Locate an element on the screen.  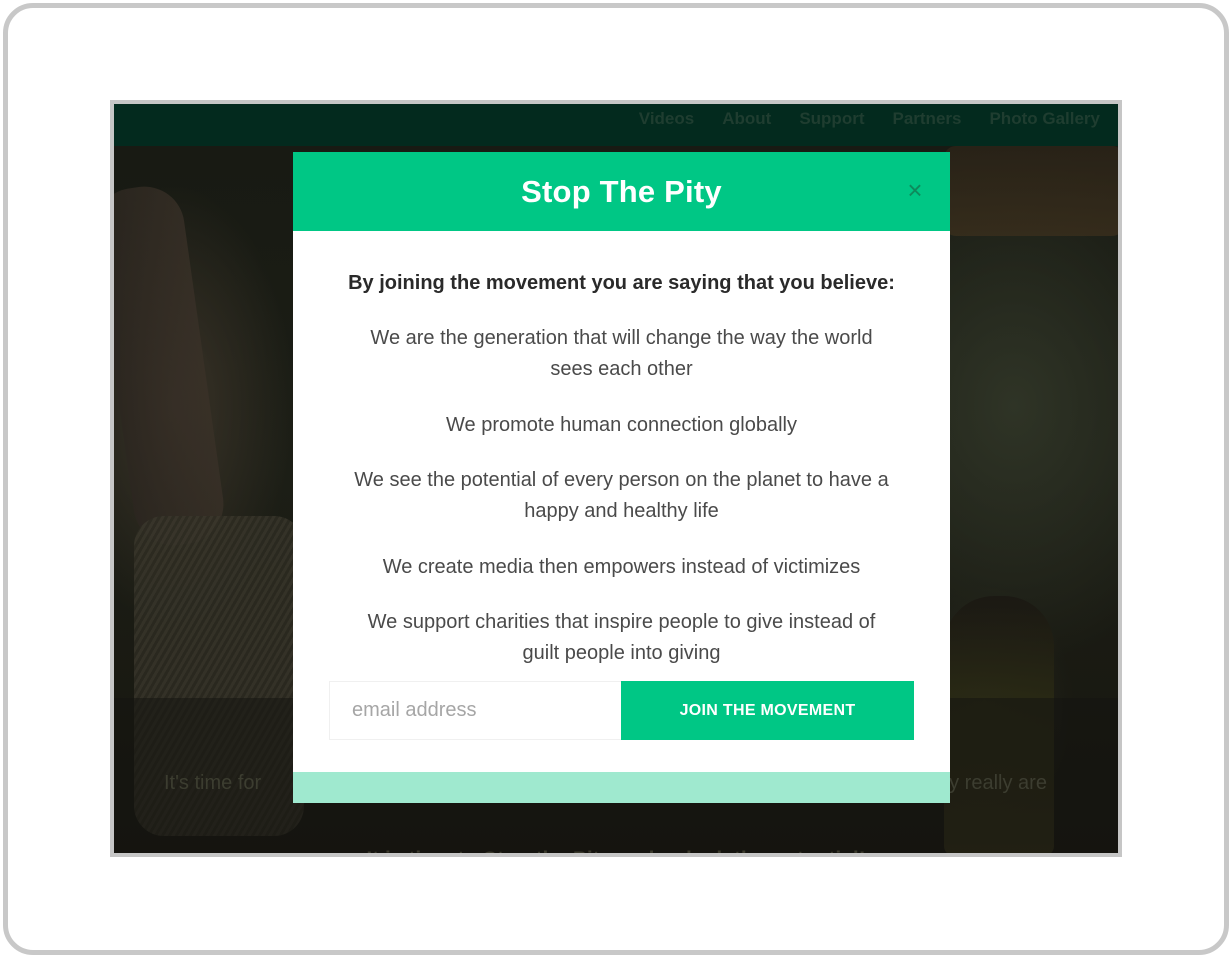
nav-item-photo-gallery: Photo Gallery is located at coordinates (1044, 119).